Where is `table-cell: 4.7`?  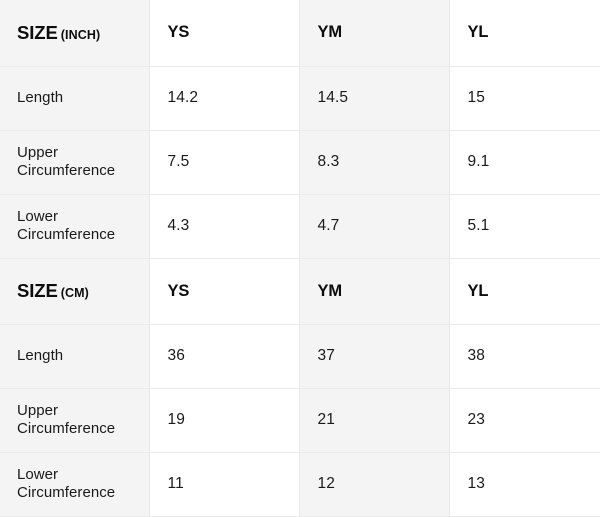 table-cell: 4.7 is located at coordinates (374, 226).